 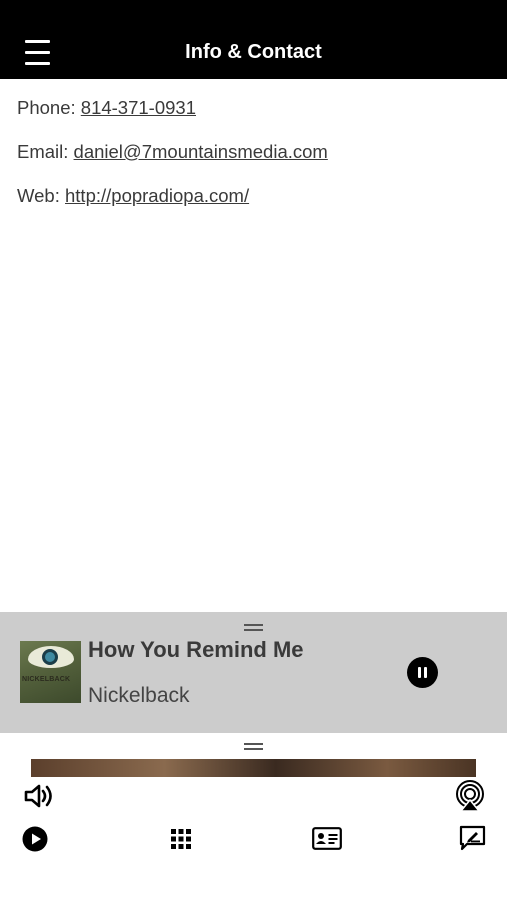 I want to click on play-icon, so click(x=35, y=839).